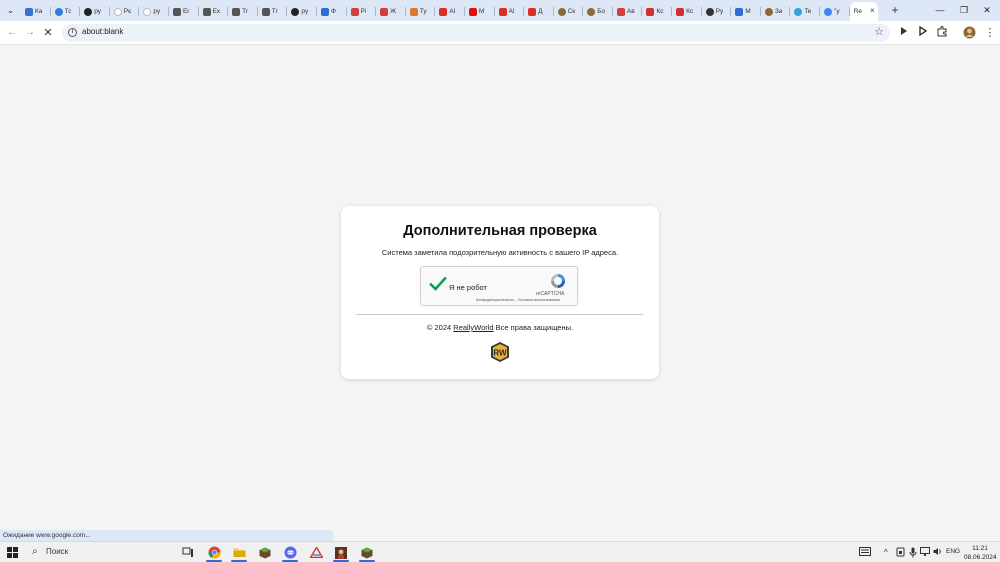 The width and height of the screenshot is (1000, 562). What do you see at coordinates (421, 11) in the screenshot?
I see `browser-tab: Ту` at bounding box center [421, 11].